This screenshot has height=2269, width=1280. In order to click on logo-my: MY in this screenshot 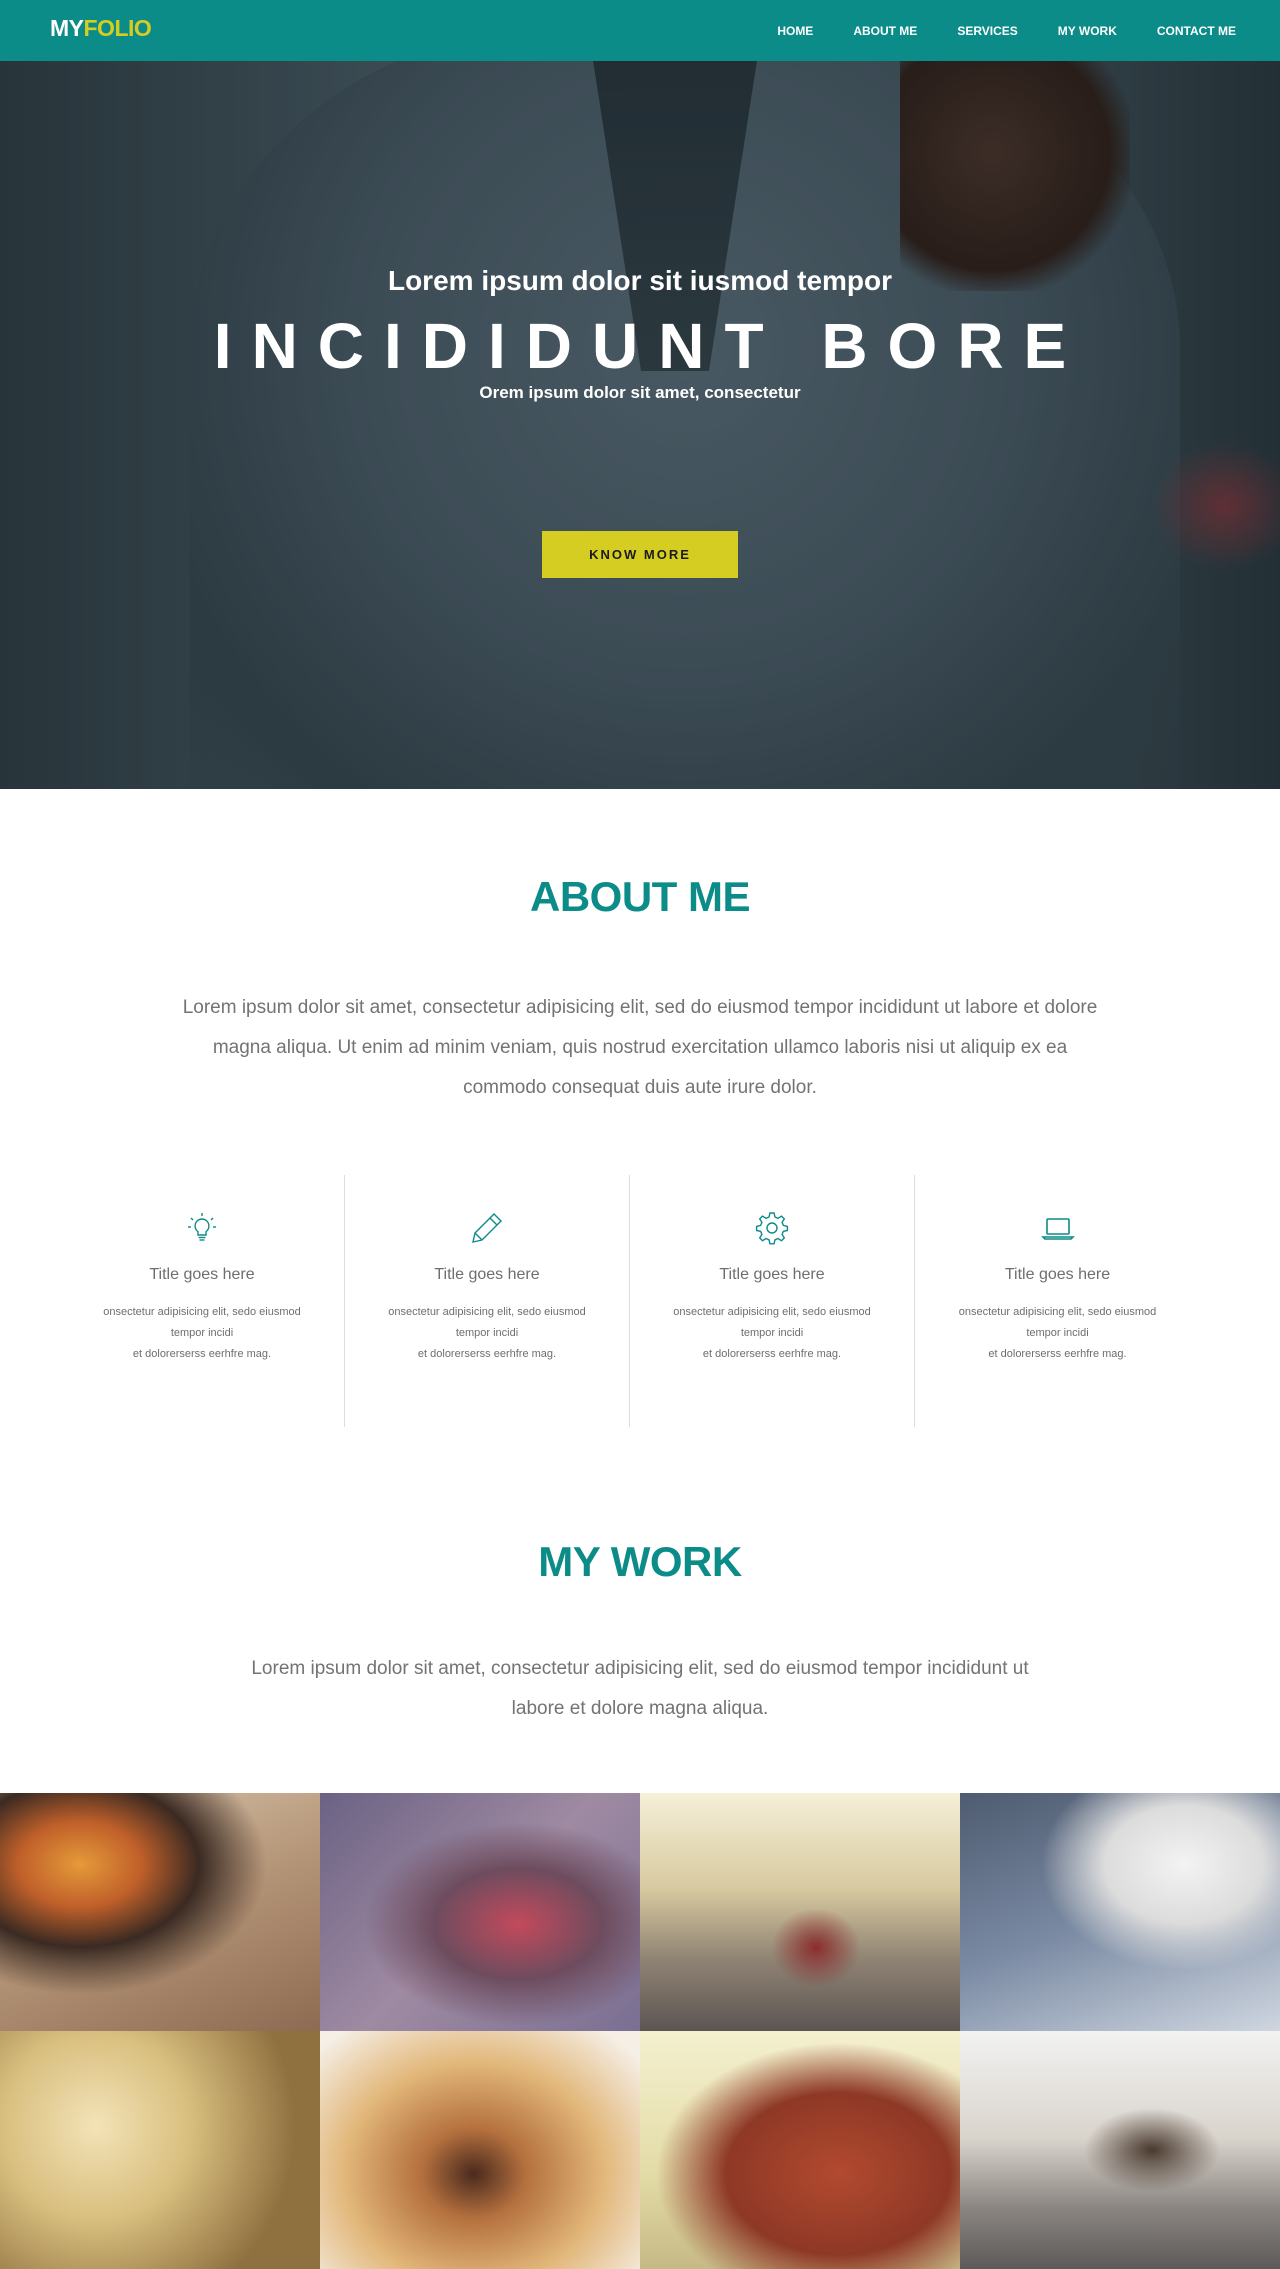, I will do `click(67, 28)`.